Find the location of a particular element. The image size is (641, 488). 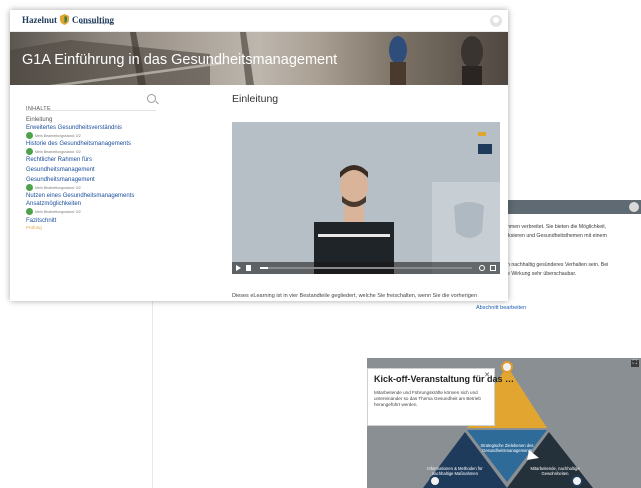

volume-icon is located at coordinates (248, 268).